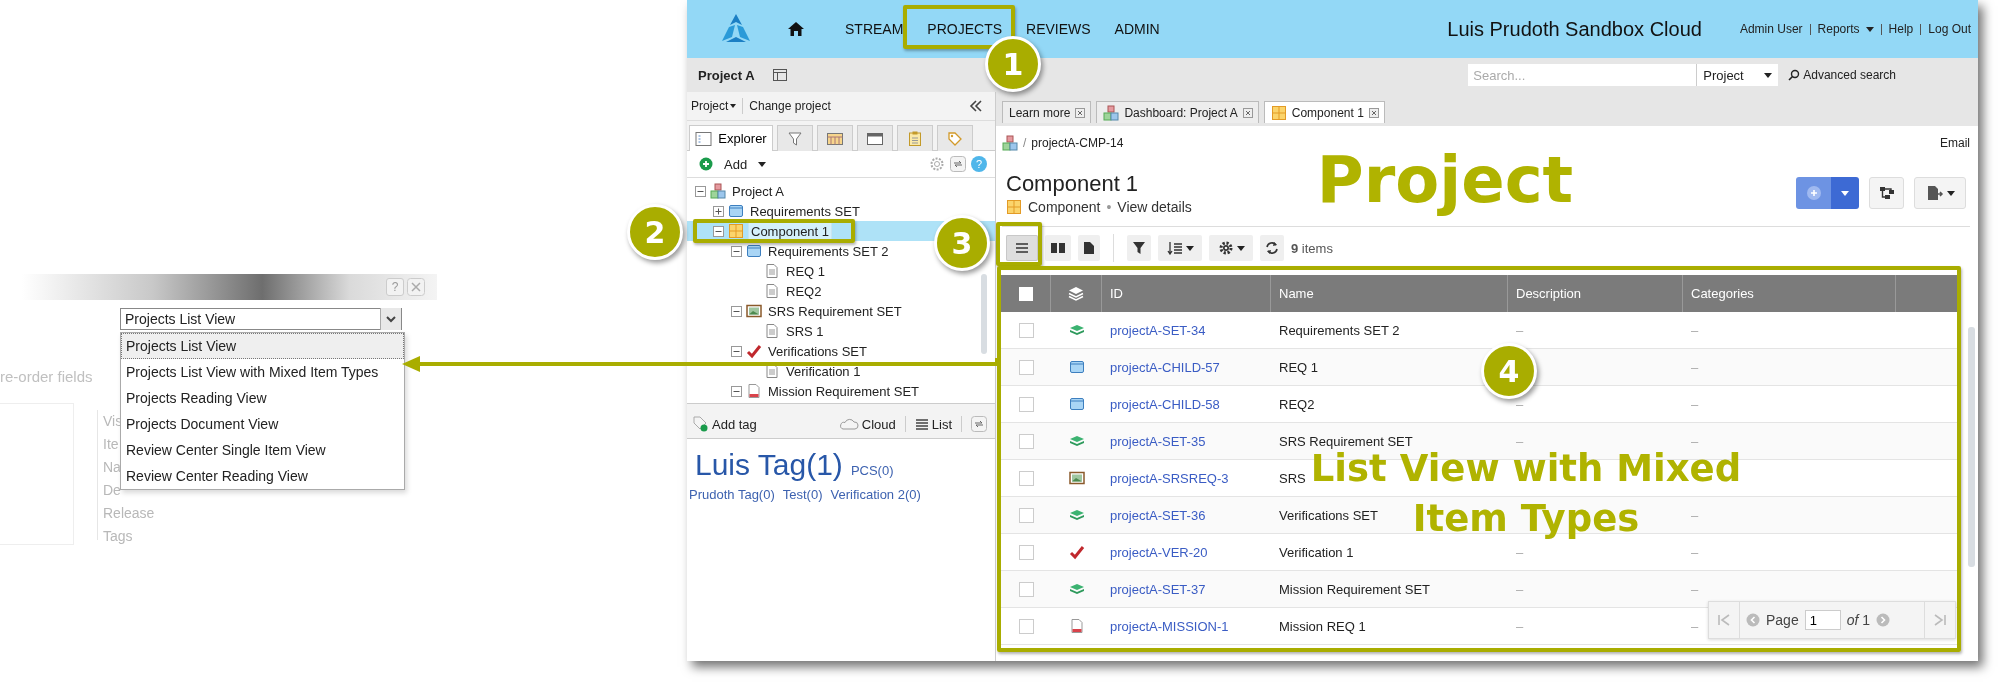 The height and width of the screenshot is (695, 2014). What do you see at coordinates (976, 106) in the screenshot?
I see `collapse-panel-icon` at bounding box center [976, 106].